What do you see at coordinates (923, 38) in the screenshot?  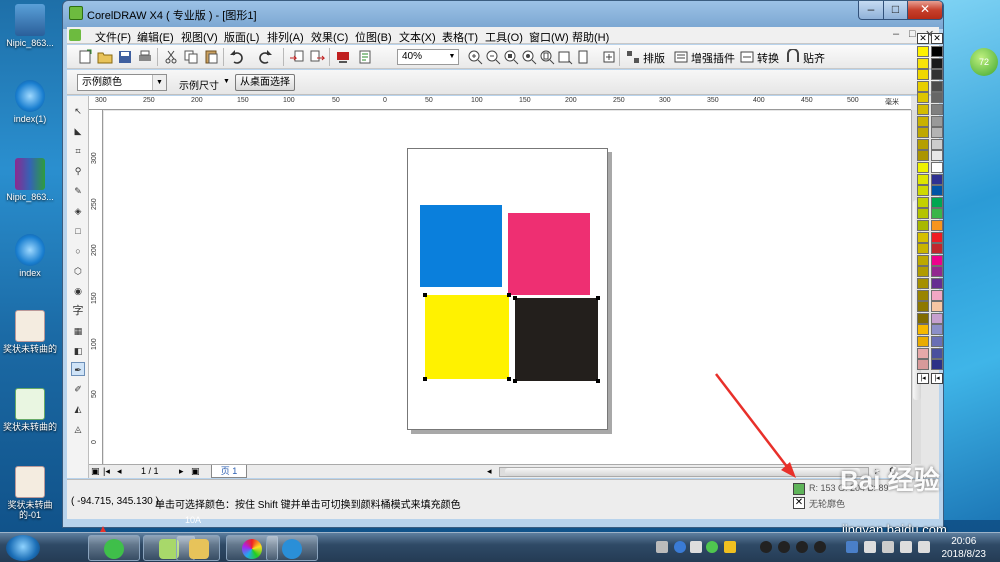 I see `no-color-swatch: ✕` at bounding box center [923, 38].